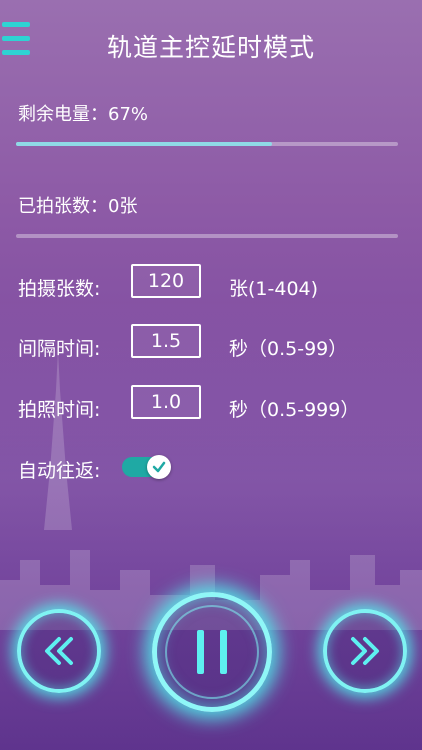 This screenshot has width=422, height=750. What do you see at coordinates (59, 289) in the screenshot?
I see `shot-count-label: 拍摄张数:` at bounding box center [59, 289].